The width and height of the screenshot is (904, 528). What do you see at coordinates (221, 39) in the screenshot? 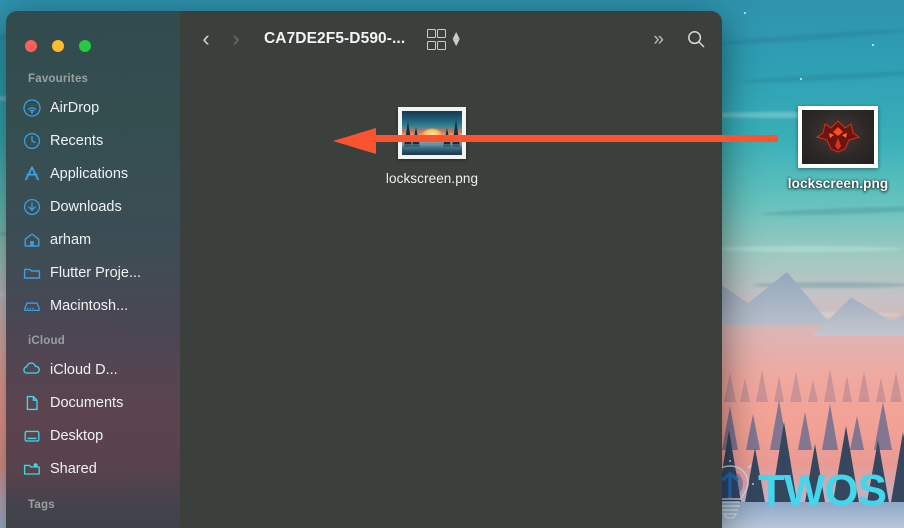
I see `navigation-buttons: ‹ ›` at bounding box center [221, 39].